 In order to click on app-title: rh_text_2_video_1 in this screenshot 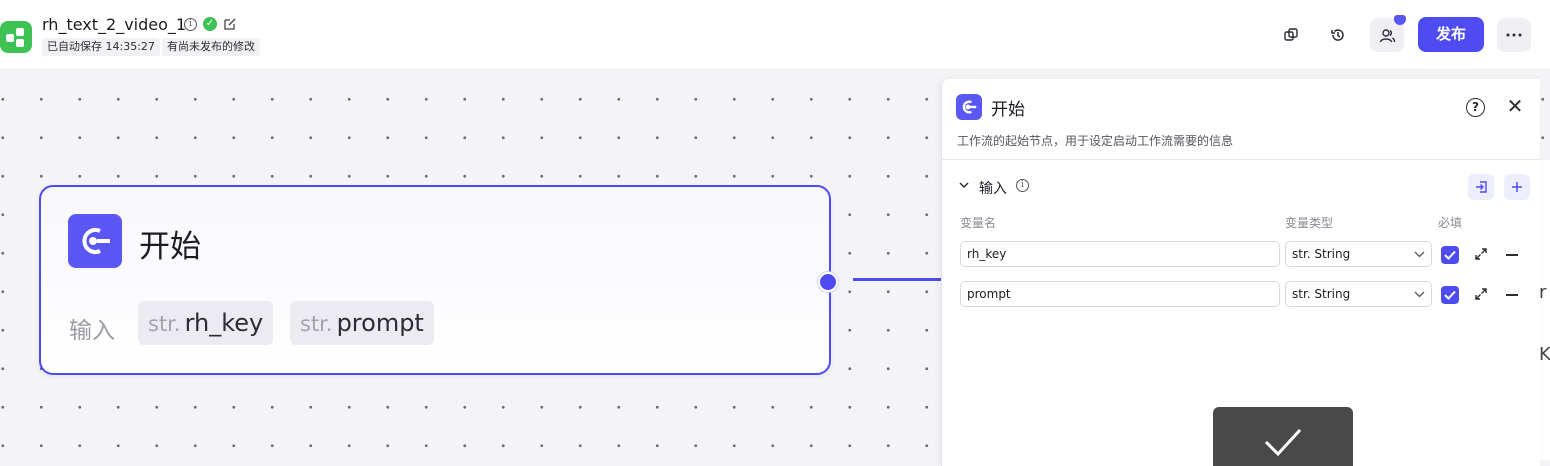, I will do `click(114, 24)`.